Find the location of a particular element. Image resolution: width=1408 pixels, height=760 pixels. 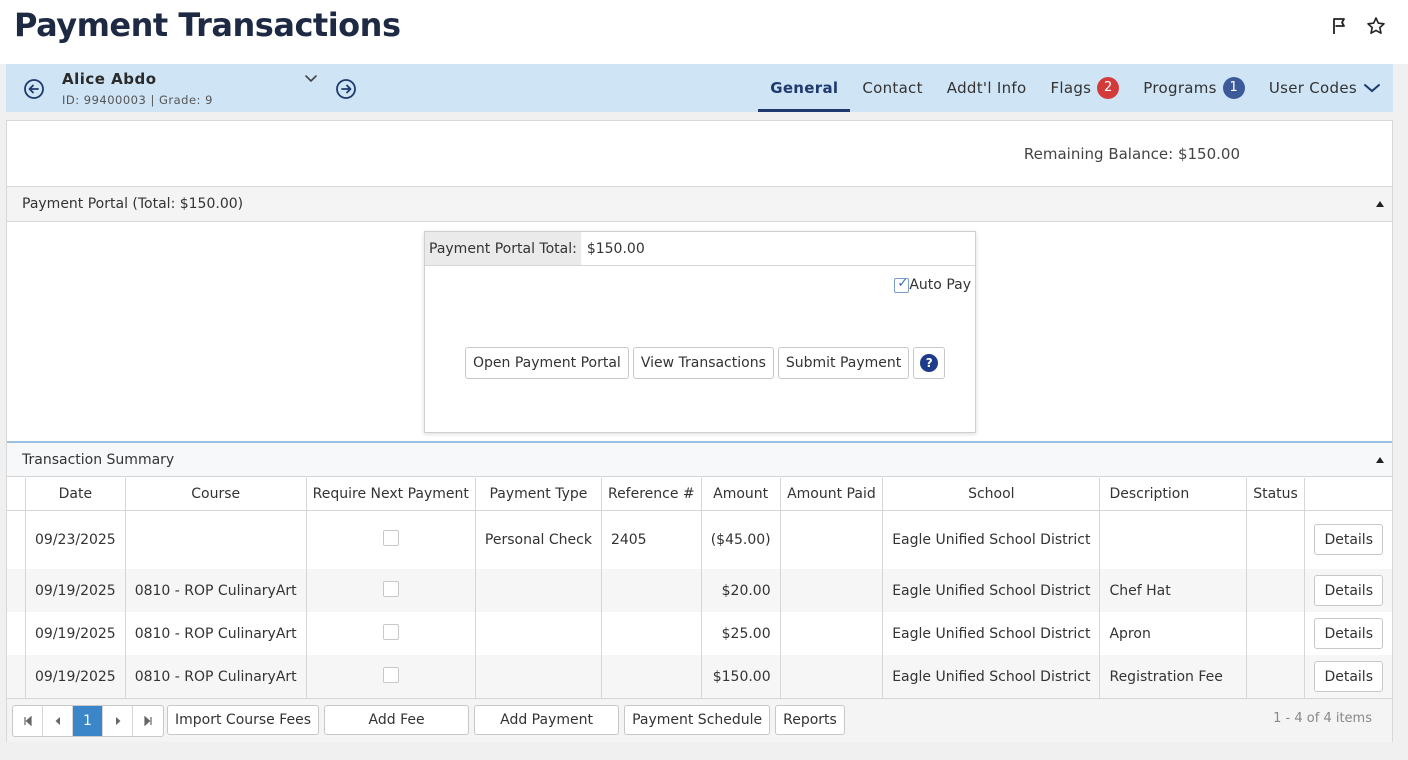

panel-title: Payment Portal (Total: $150.00) is located at coordinates (133, 204).